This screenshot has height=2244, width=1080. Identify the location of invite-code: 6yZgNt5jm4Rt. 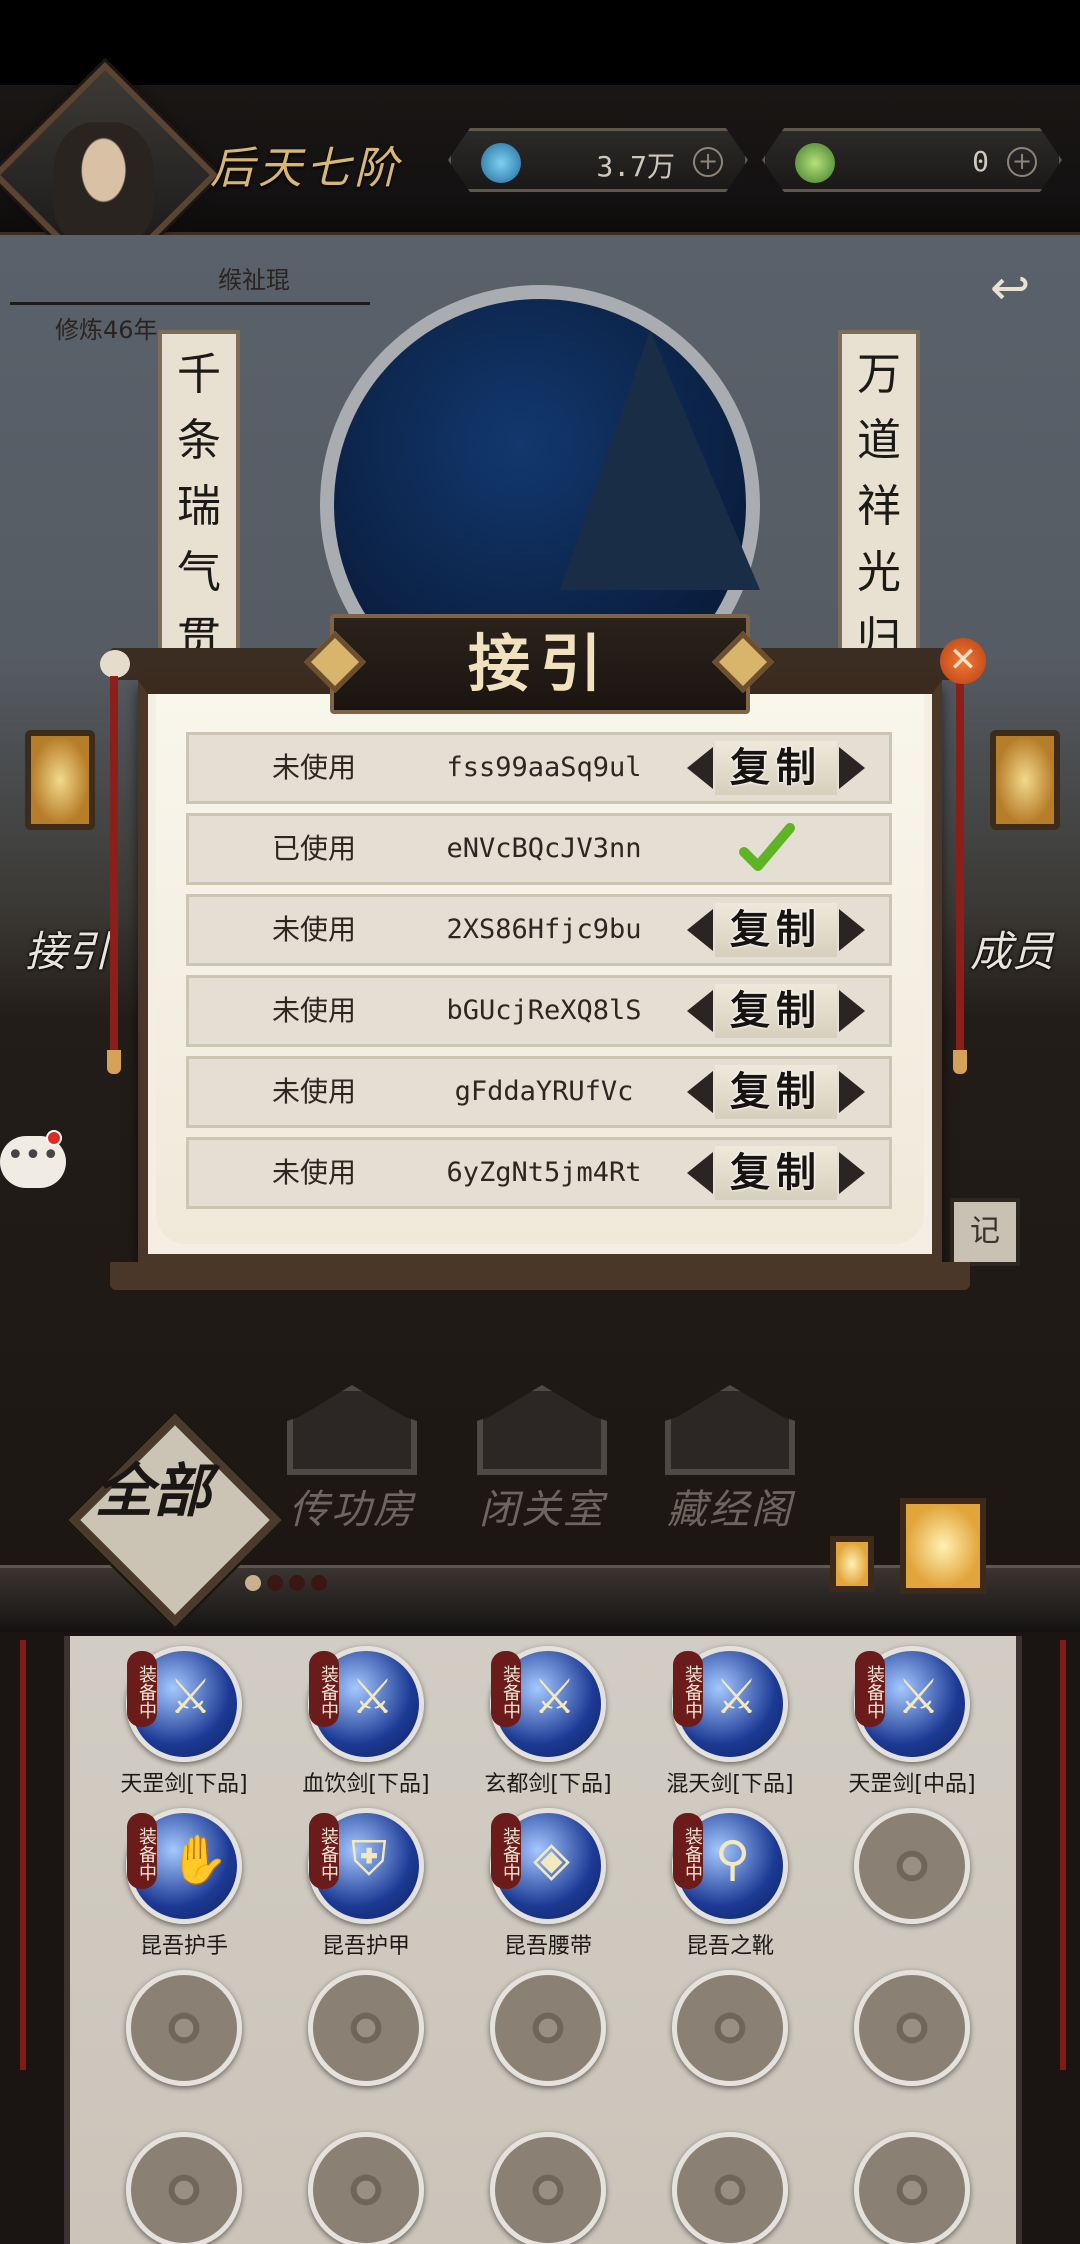
(544, 1172).